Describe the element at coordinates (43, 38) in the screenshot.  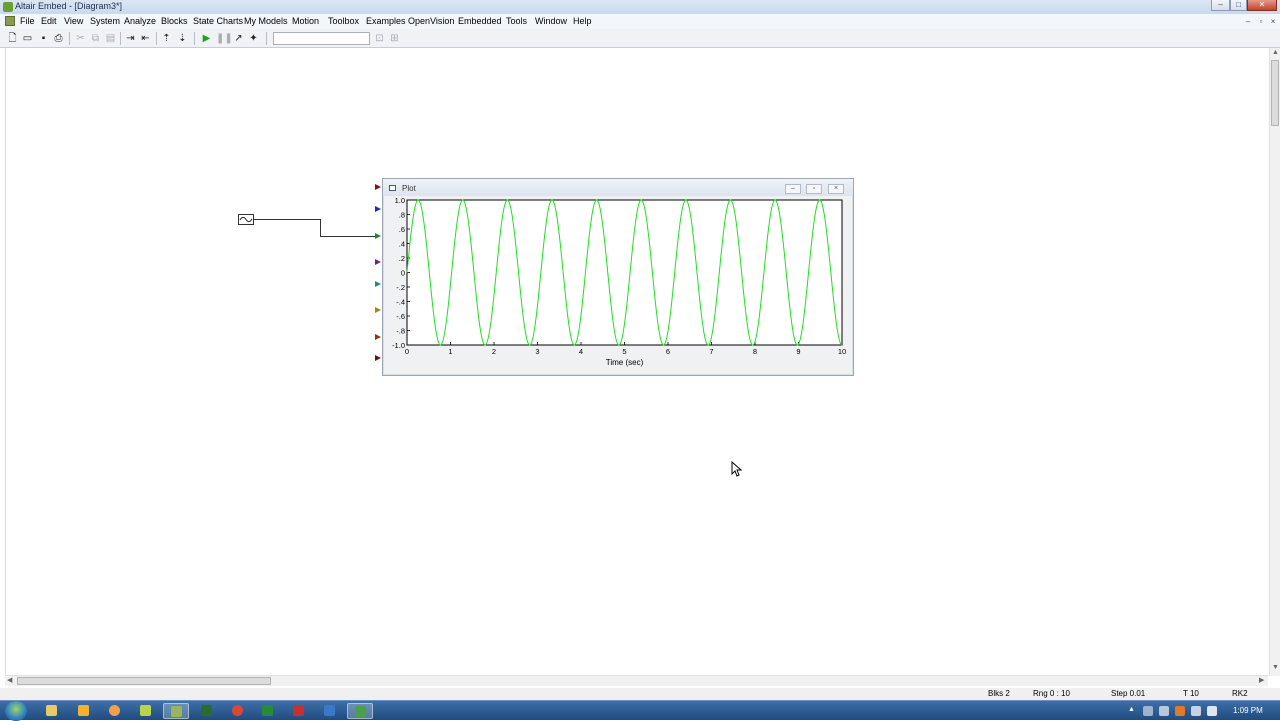
I see `save-icon: ▪` at that location.